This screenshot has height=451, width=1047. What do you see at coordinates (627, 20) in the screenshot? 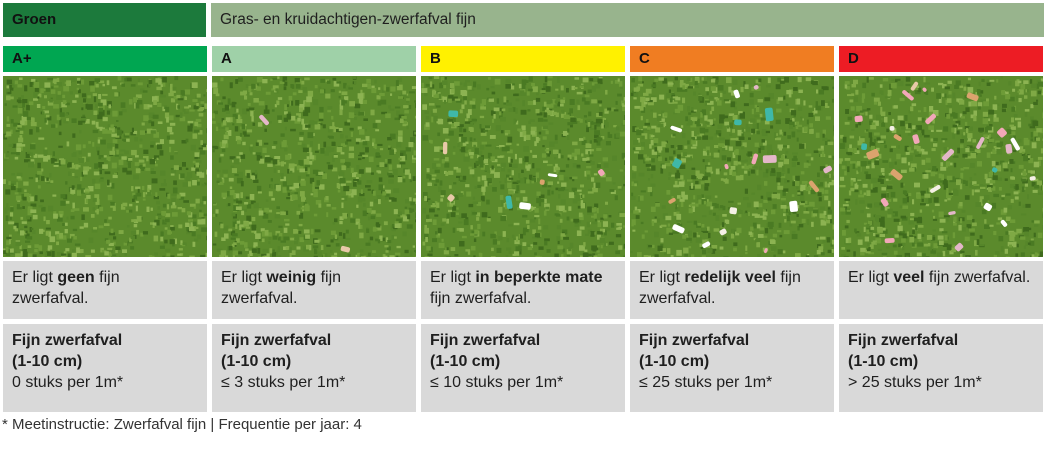
I see `page-title: Gras- en kruidachtigen-zwerfafval fijn` at bounding box center [627, 20].